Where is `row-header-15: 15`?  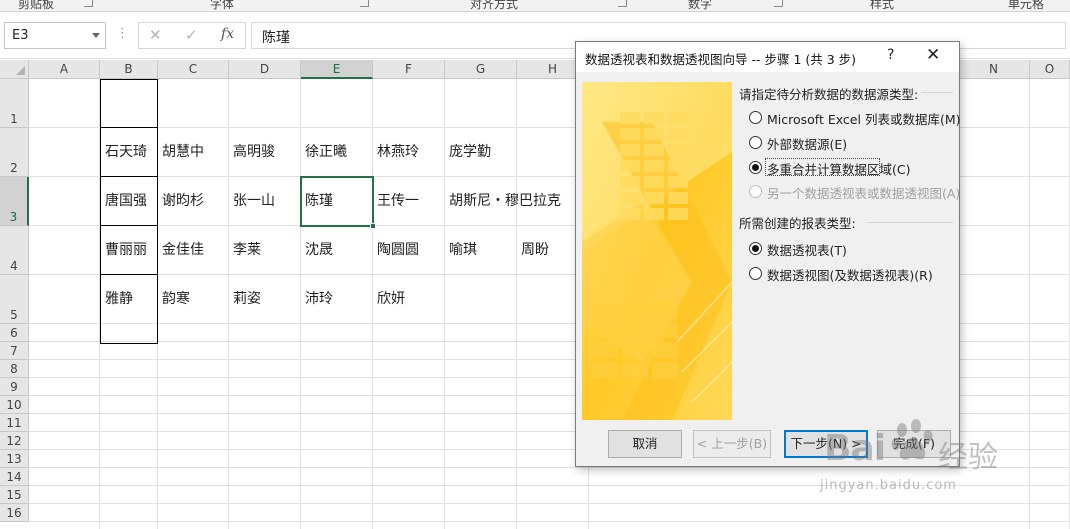
row-header-15: 15 is located at coordinates (14, 495).